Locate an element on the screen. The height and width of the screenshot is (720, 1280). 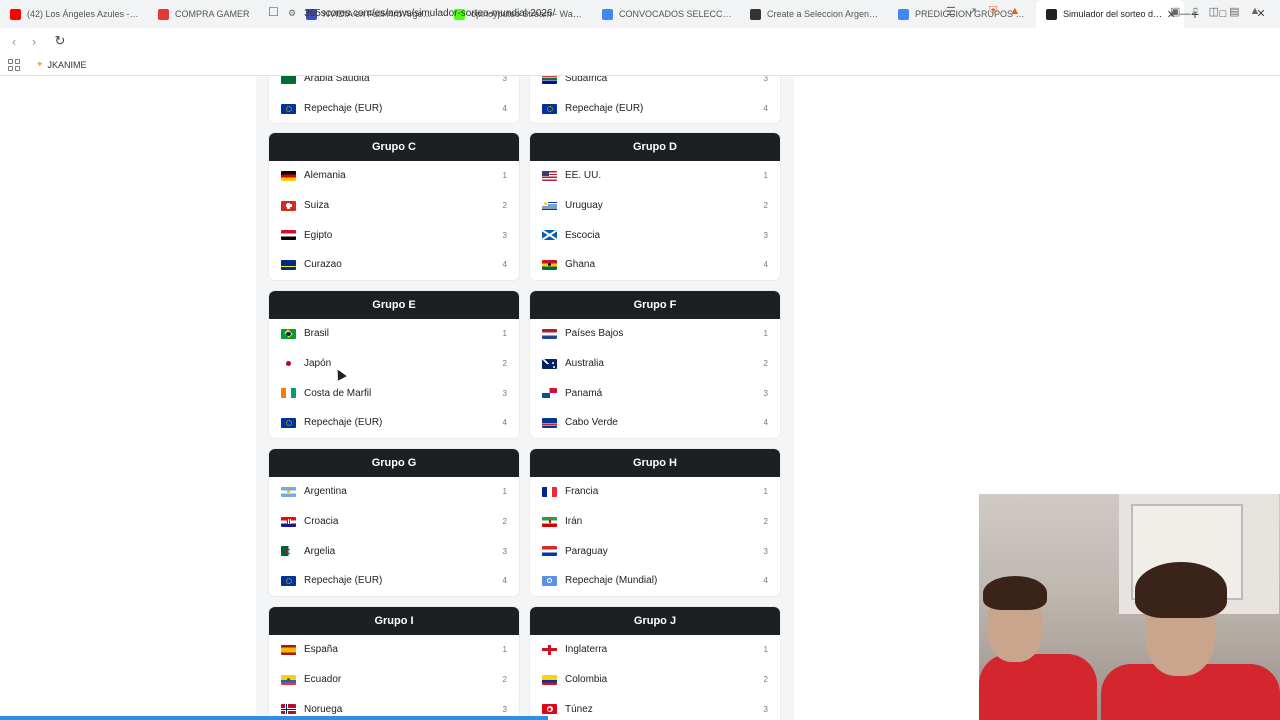
rewards-icon: ▲ is located at coordinates (1014, 11).